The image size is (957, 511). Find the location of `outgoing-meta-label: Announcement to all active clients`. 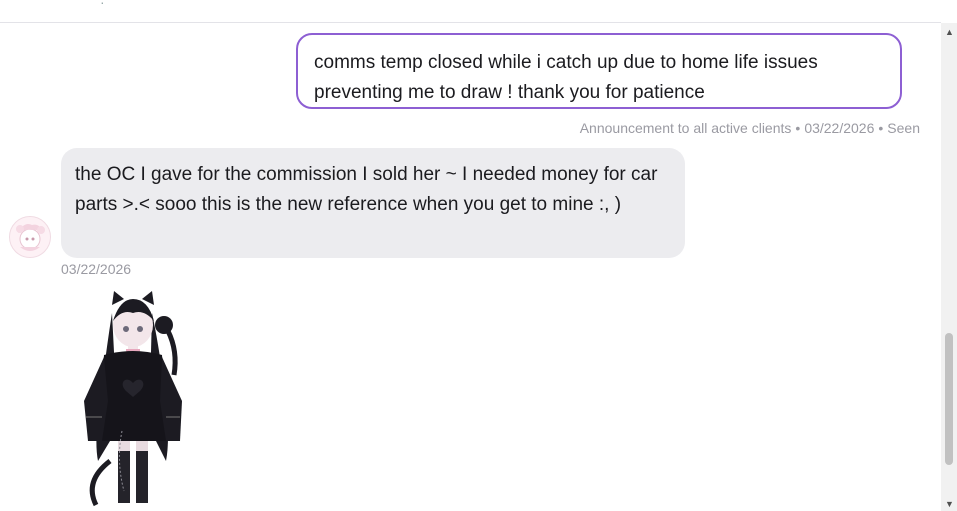

outgoing-meta-label: Announcement to all active clients is located at coordinates (685, 128).